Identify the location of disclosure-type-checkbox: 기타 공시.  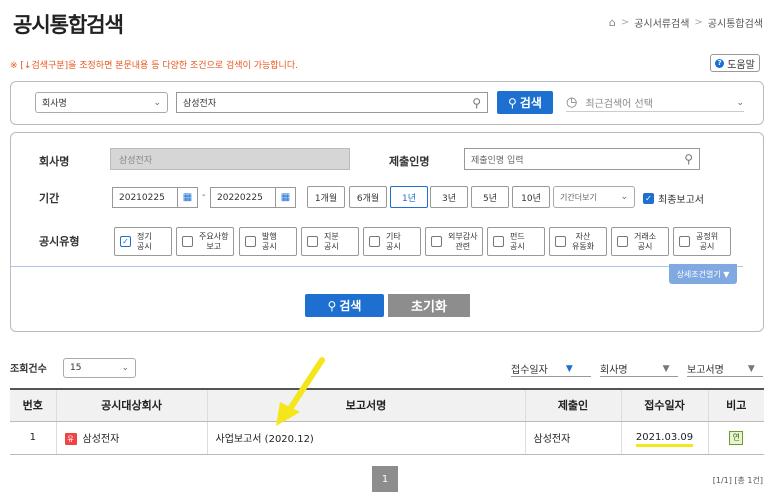
(392, 241).